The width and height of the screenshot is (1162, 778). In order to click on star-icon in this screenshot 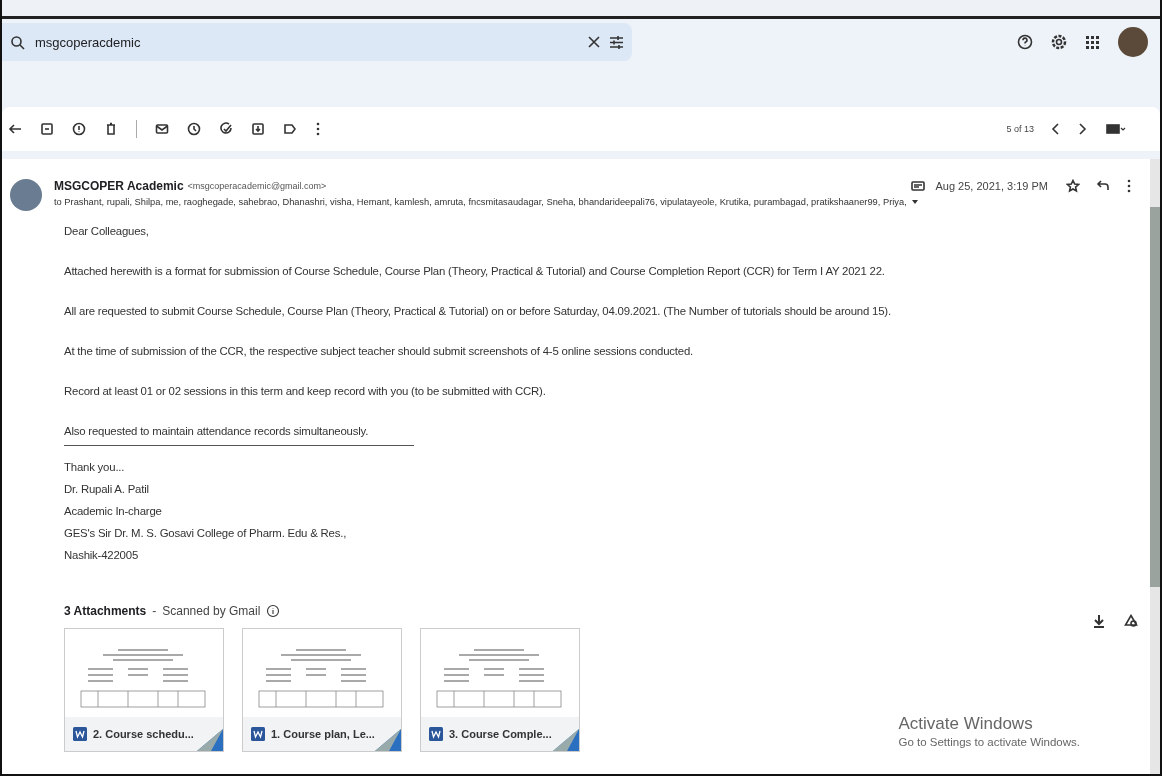, I will do `click(1073, 186)`.